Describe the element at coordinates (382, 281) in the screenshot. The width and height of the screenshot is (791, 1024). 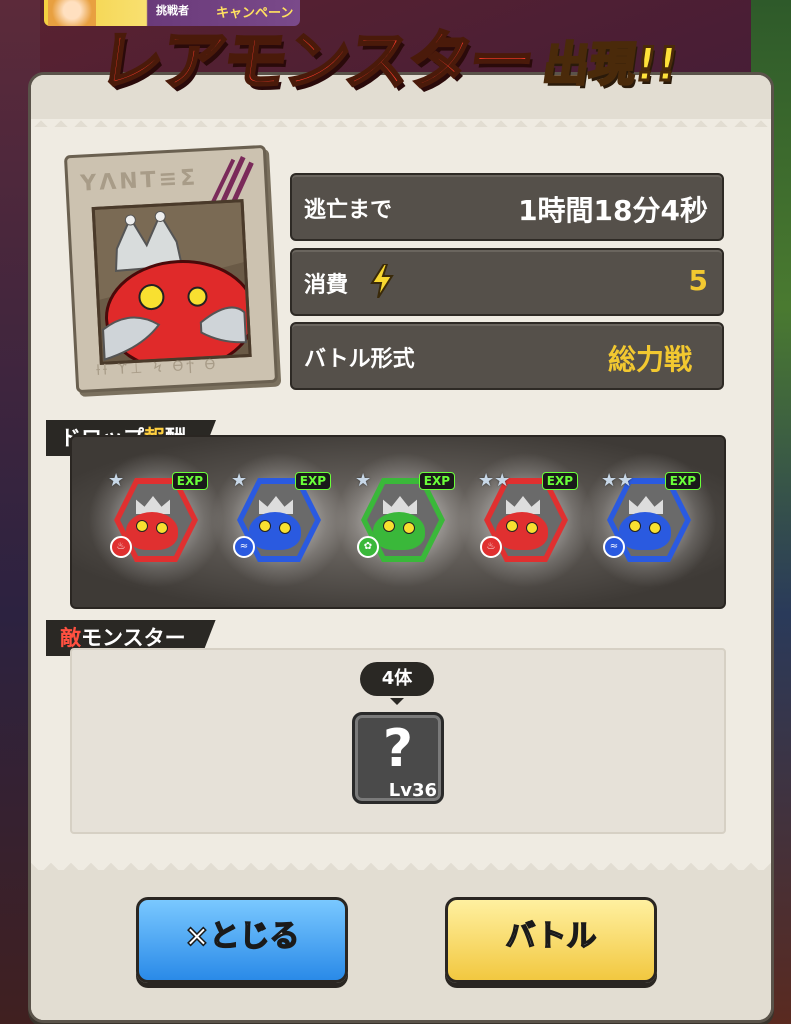
I see `lightning-icon` at that location.